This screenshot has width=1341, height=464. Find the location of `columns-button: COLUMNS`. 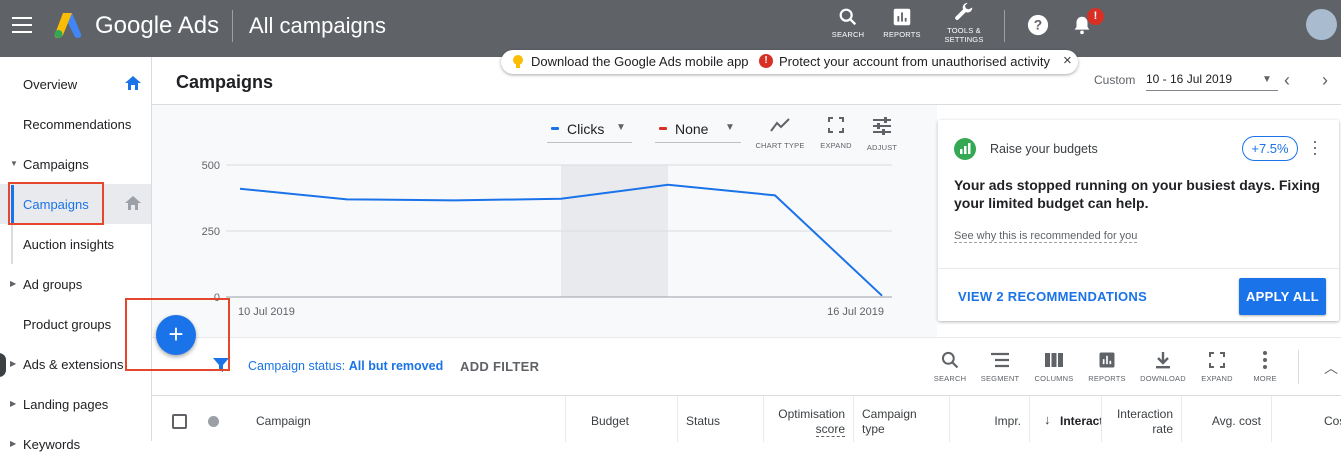

columns-button: COLUMNS is located at coordinates (1054, 366).